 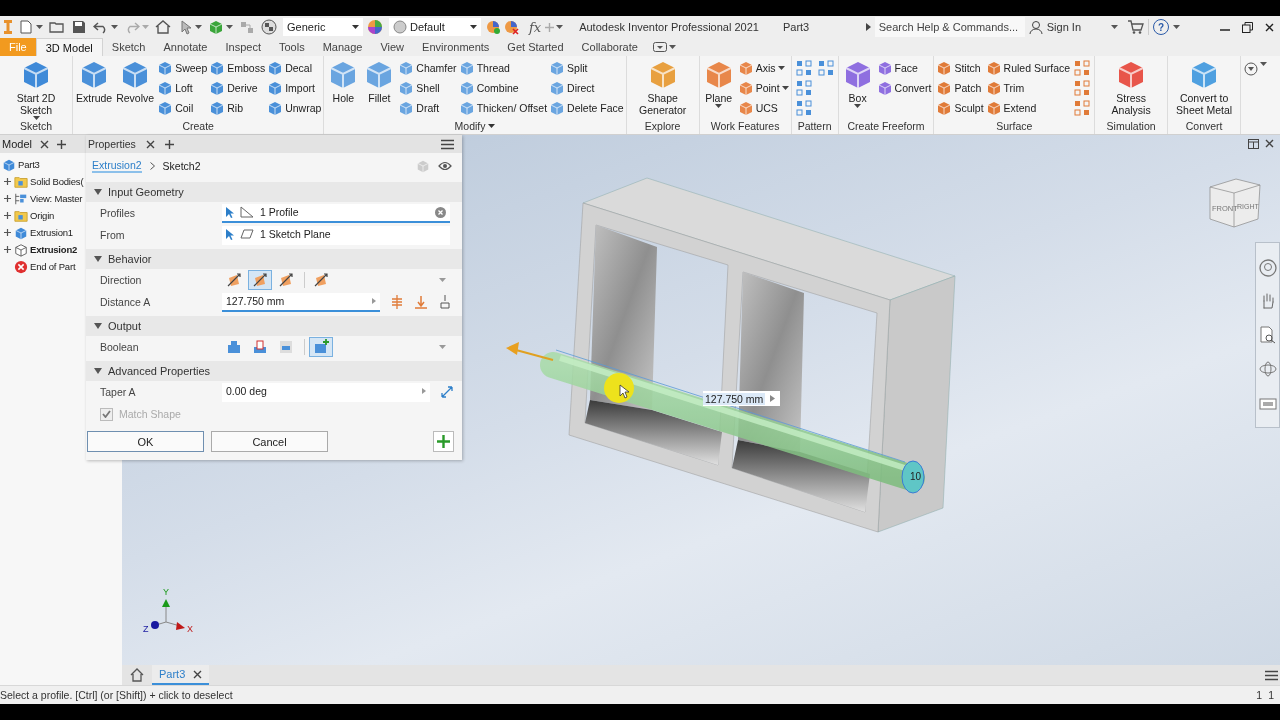 What do you see at coordinates (456, 47) in the screenshot?
I see `ribbon-tab: Environments` at bounding box center [456, 47].